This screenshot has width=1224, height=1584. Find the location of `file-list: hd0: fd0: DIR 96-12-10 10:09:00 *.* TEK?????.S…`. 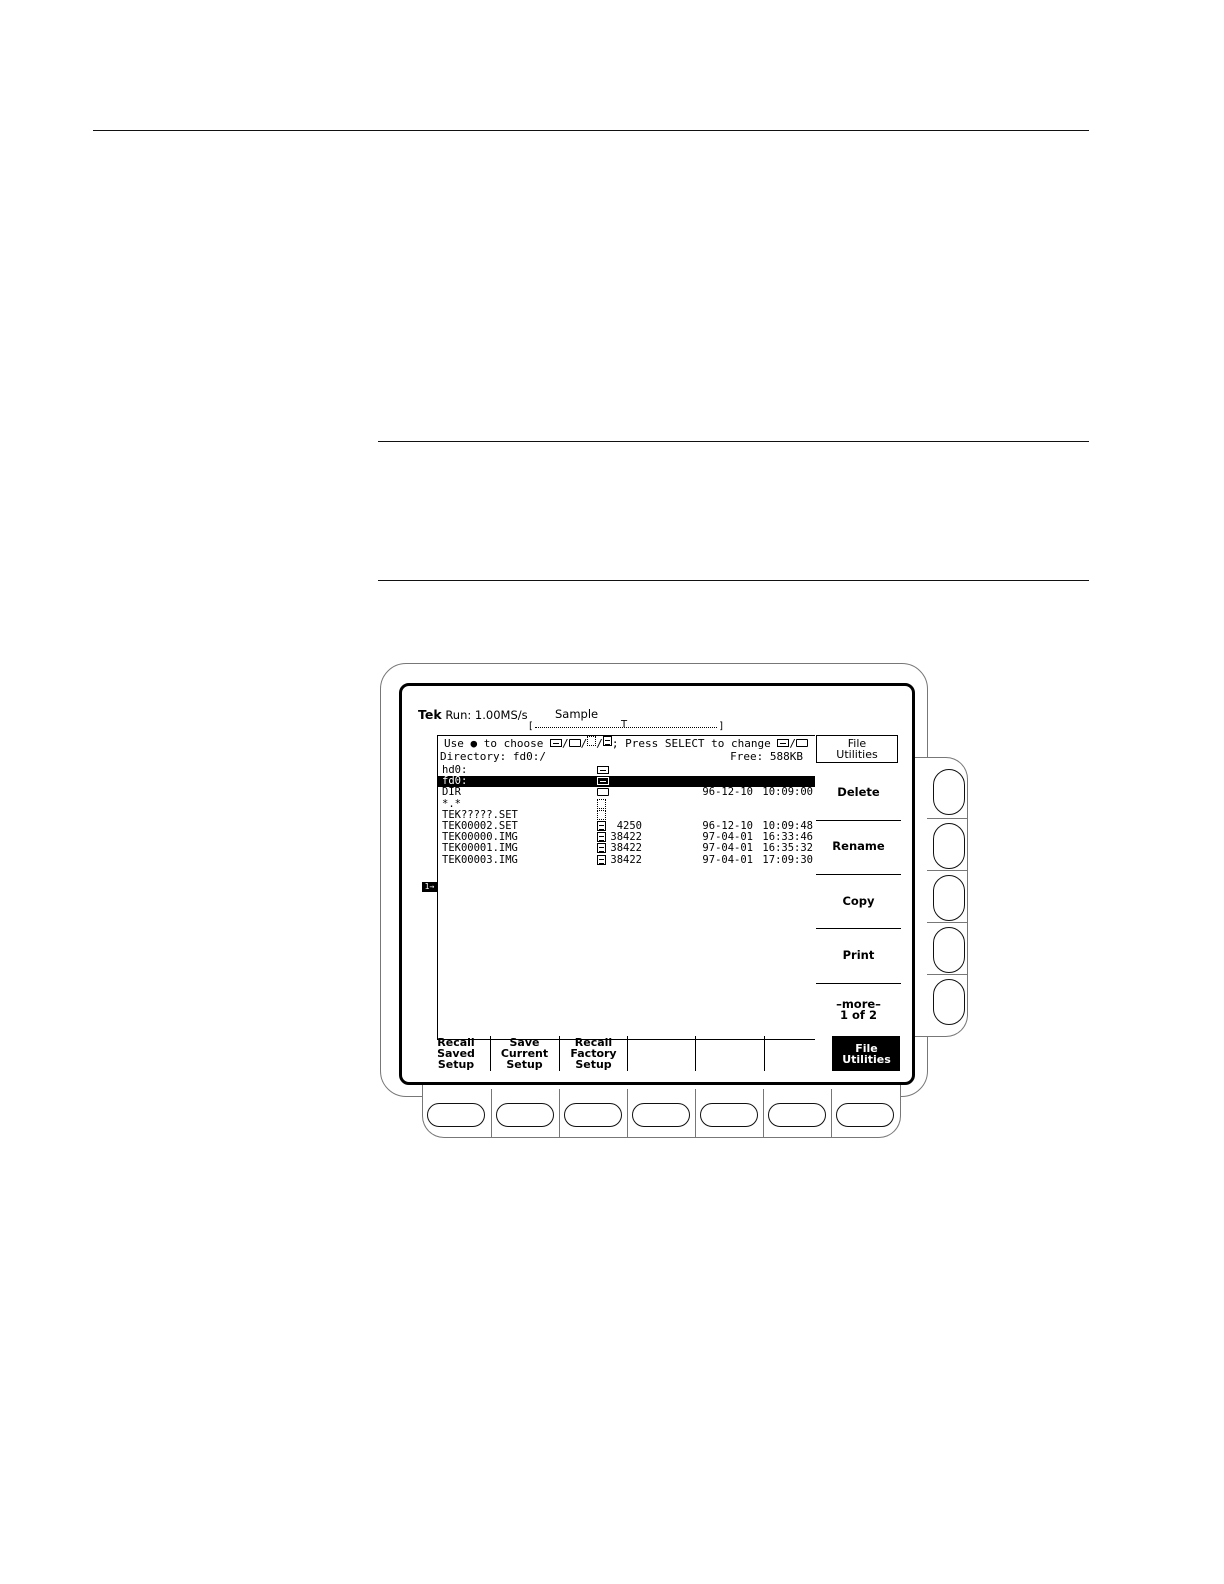

file-list: hd0: fd0: DIR 96-12-10 10:09:00 *.* TEK?????.S… is located at coordinates (626, 815).